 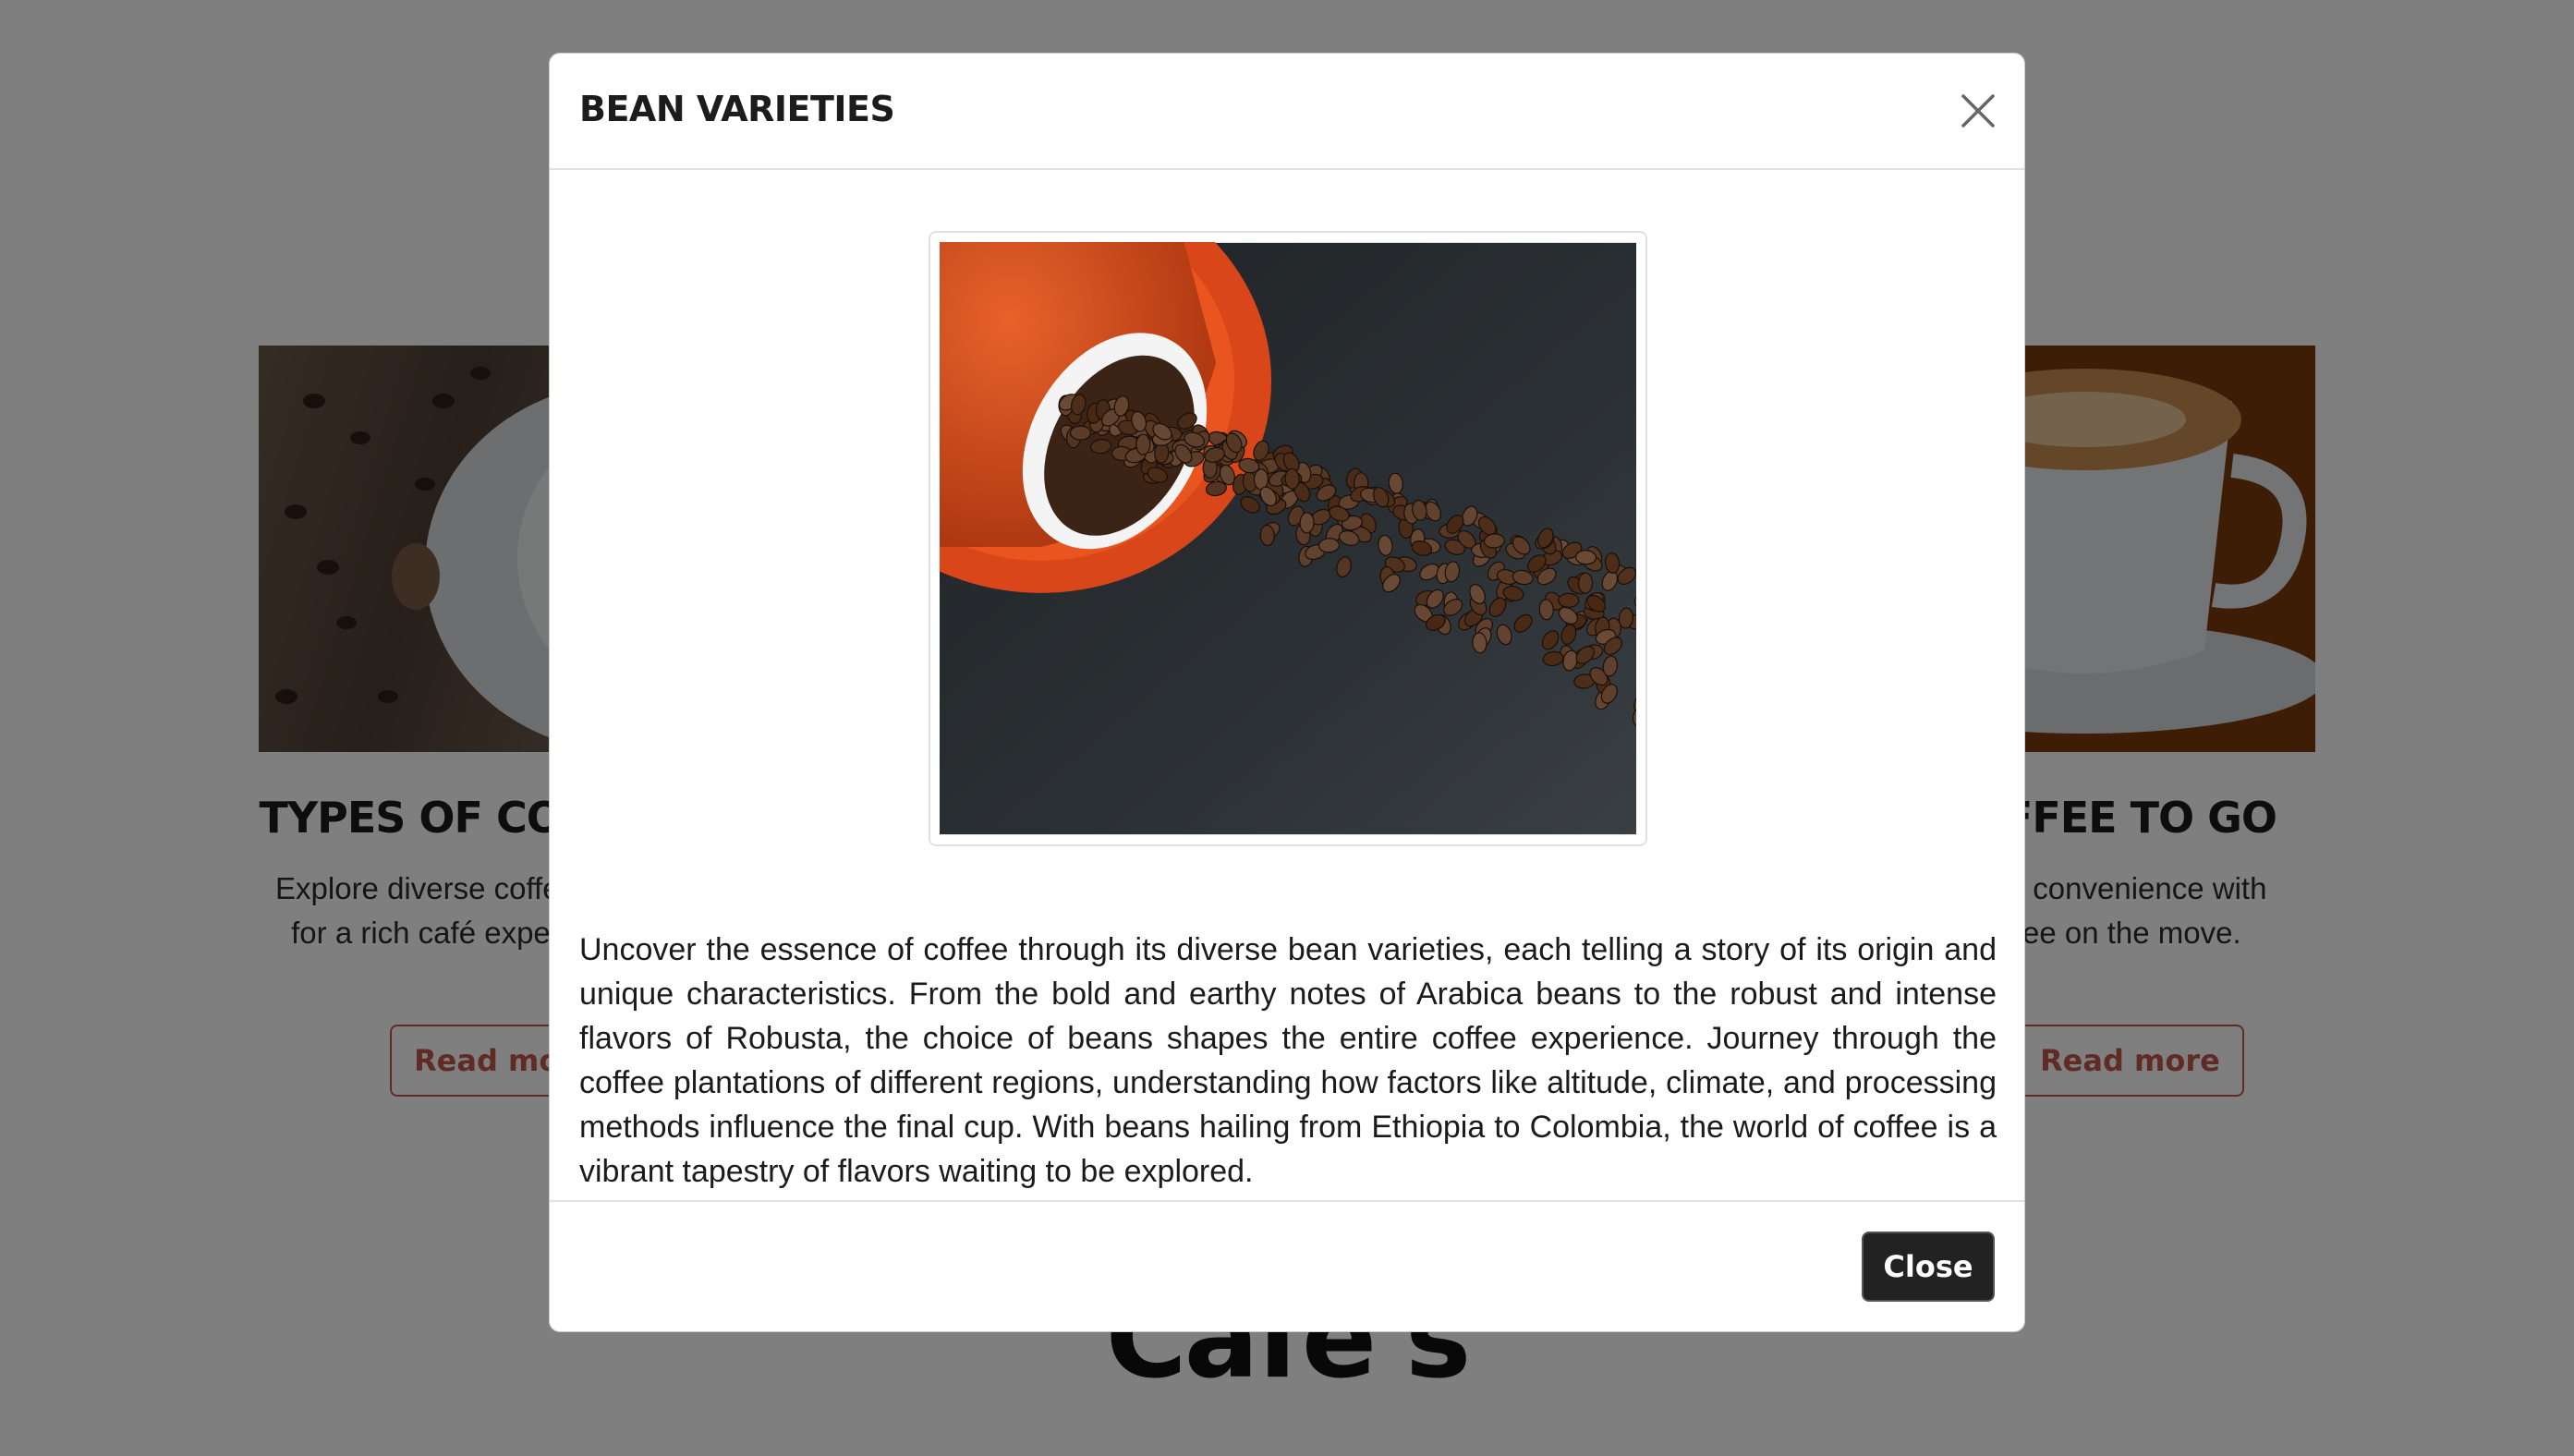 I want to click on coffee-beans-image, so click(x=1288, y=538).